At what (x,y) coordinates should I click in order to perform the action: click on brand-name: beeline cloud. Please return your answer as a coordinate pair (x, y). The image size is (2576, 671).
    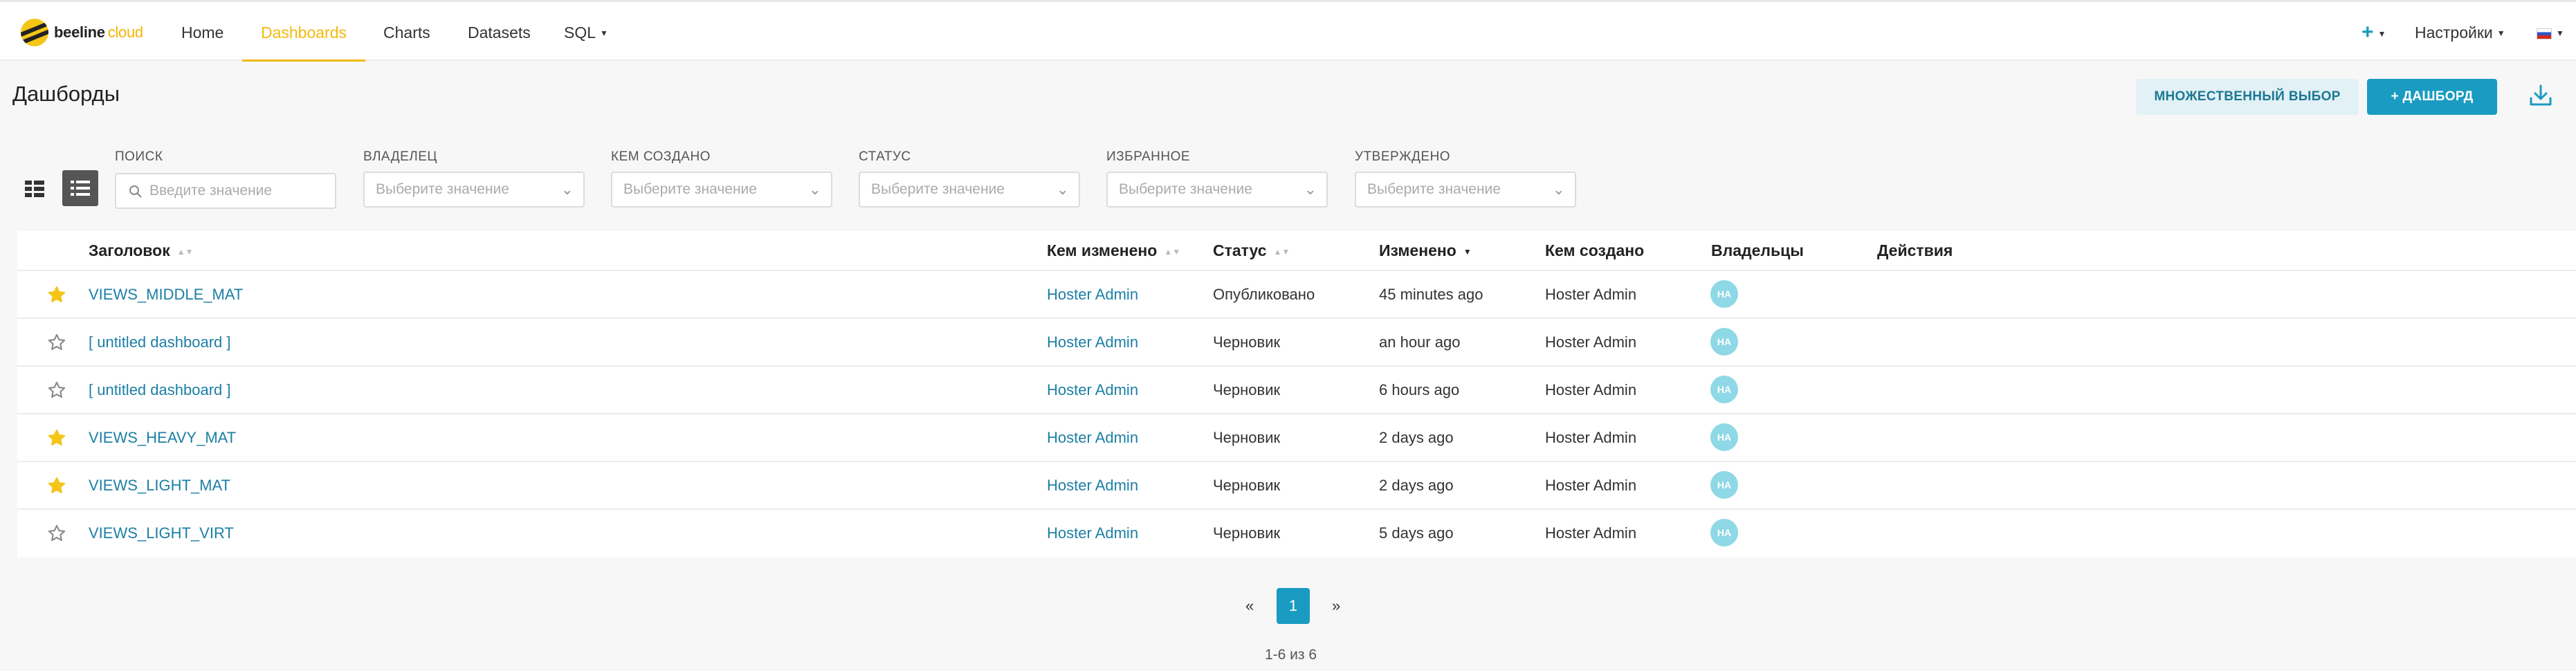
    Looking at the image, I should click on (99, 32).